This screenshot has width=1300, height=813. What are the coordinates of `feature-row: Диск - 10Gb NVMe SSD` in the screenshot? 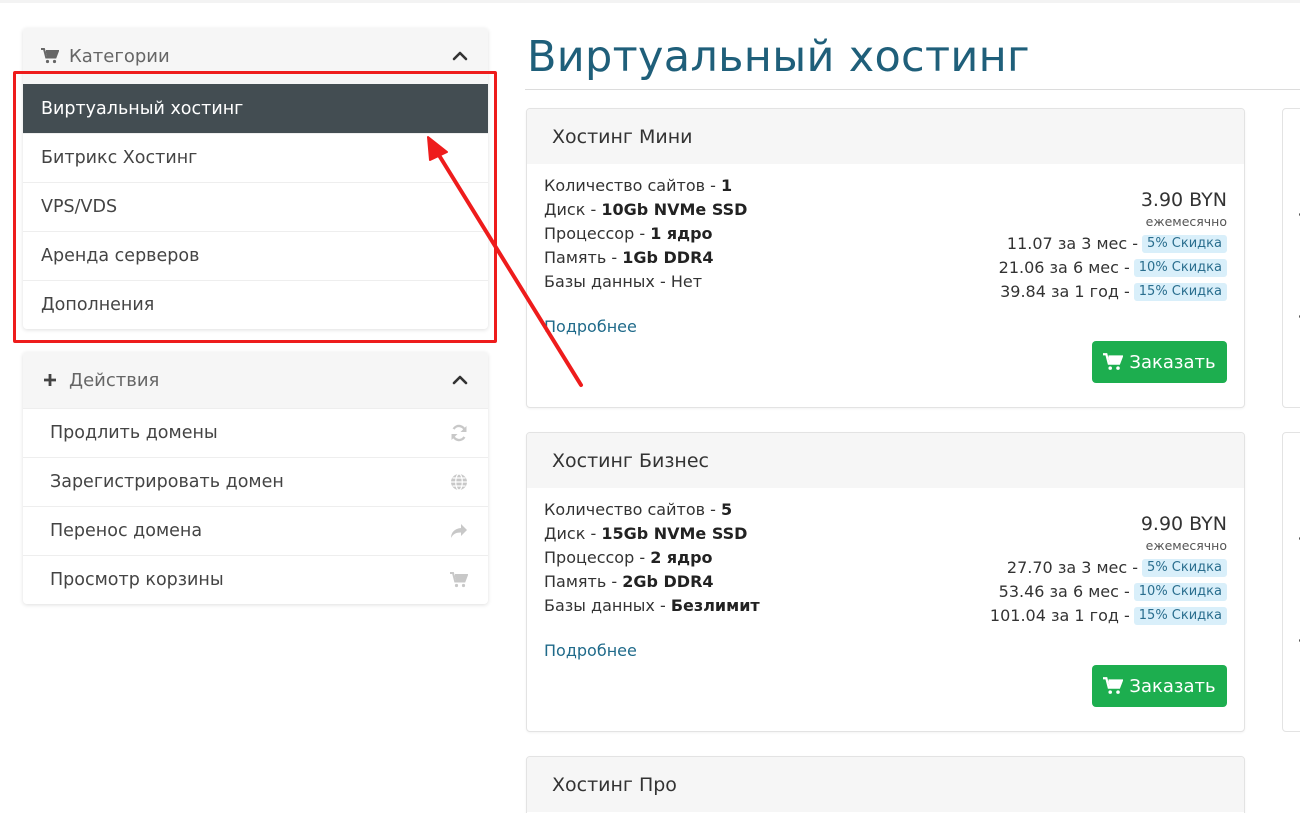 It's located at (646, 209).